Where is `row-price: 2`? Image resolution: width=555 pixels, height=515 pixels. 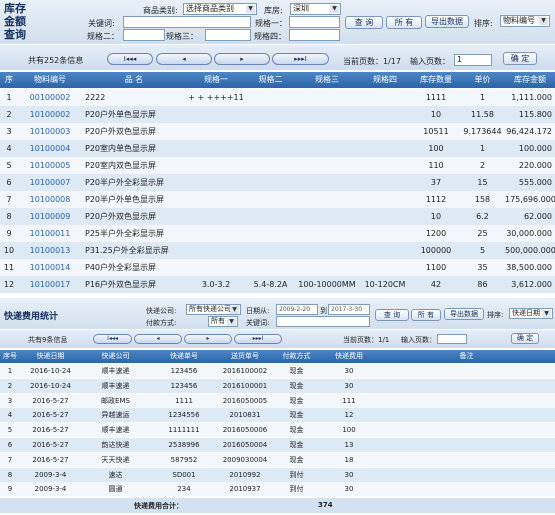 row-price: 2 is located at coordinates (482, 165).